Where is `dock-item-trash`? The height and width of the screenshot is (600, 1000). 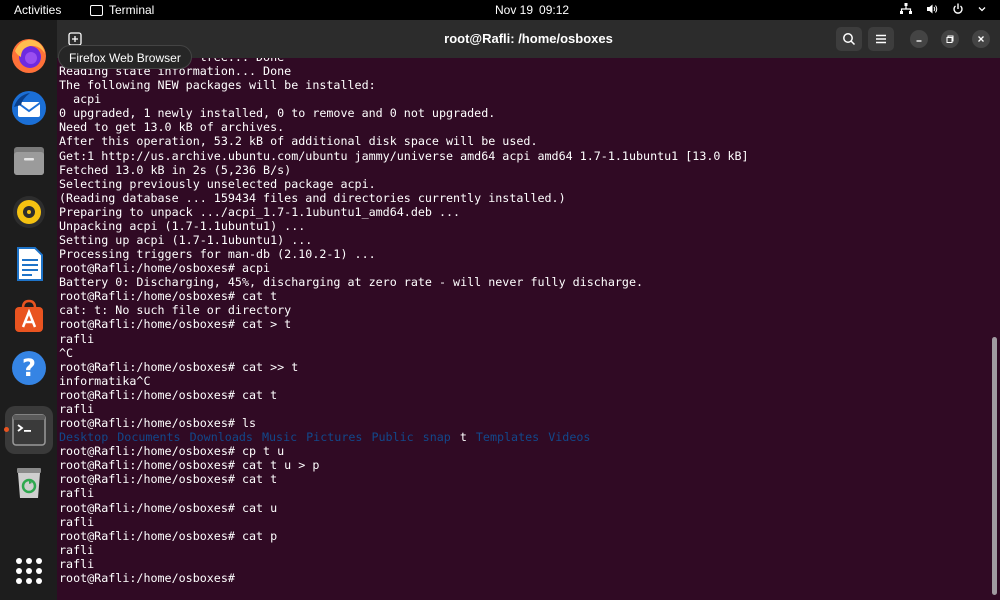
dock-item-trash is located at coordinates (29, 482).